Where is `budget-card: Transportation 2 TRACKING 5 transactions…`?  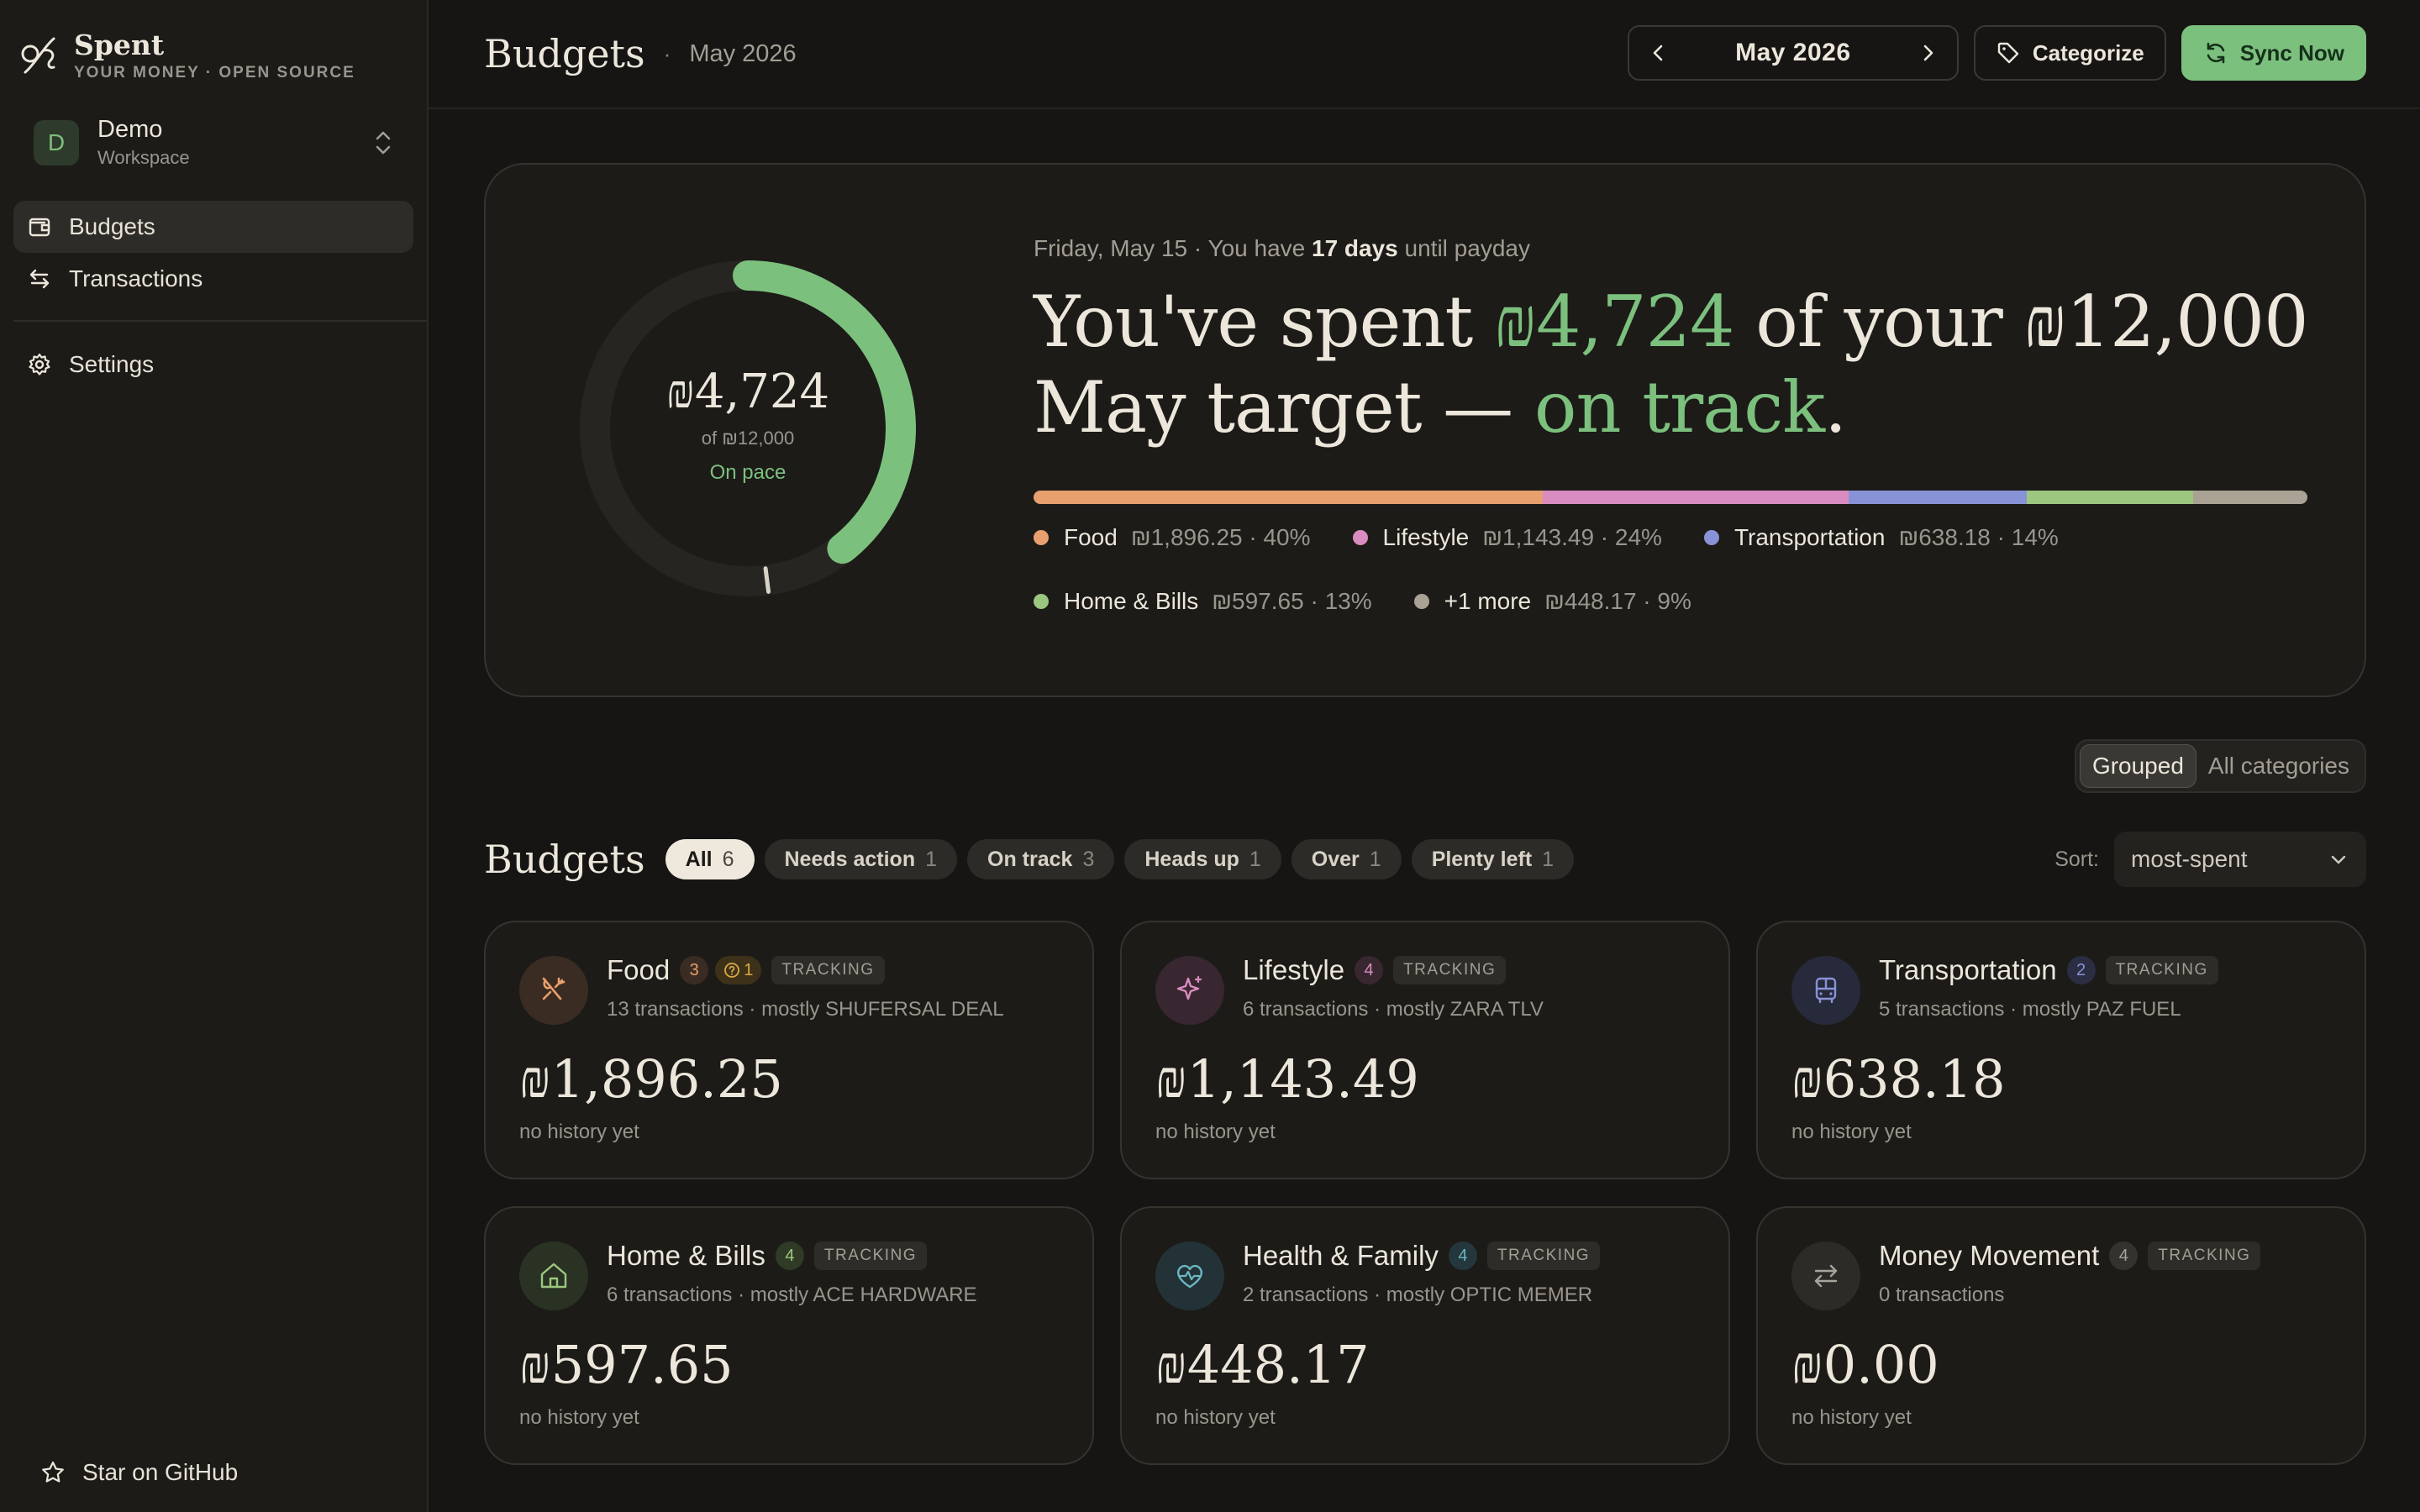
budget-card: Transportation 2 TRACKING 5 transactions… is located at coordinates (2061, 1050).